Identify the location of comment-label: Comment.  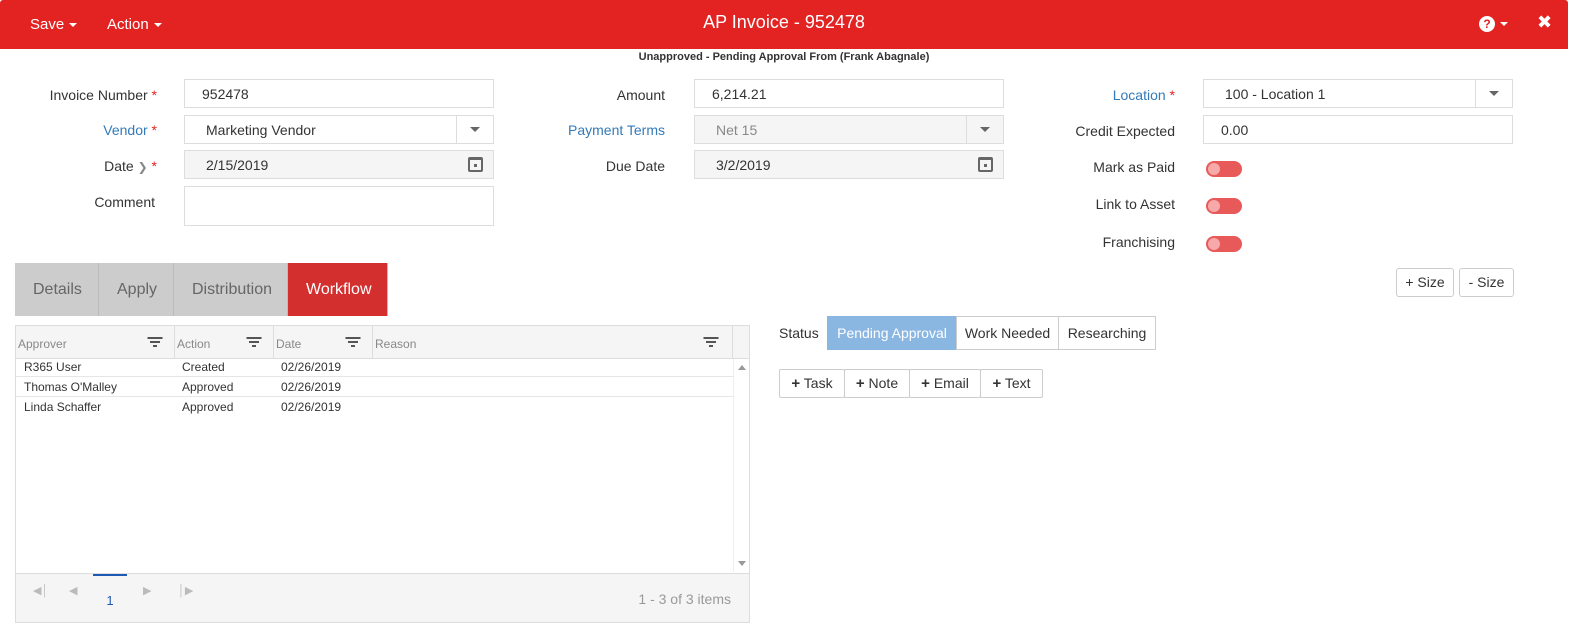
(124, 202).